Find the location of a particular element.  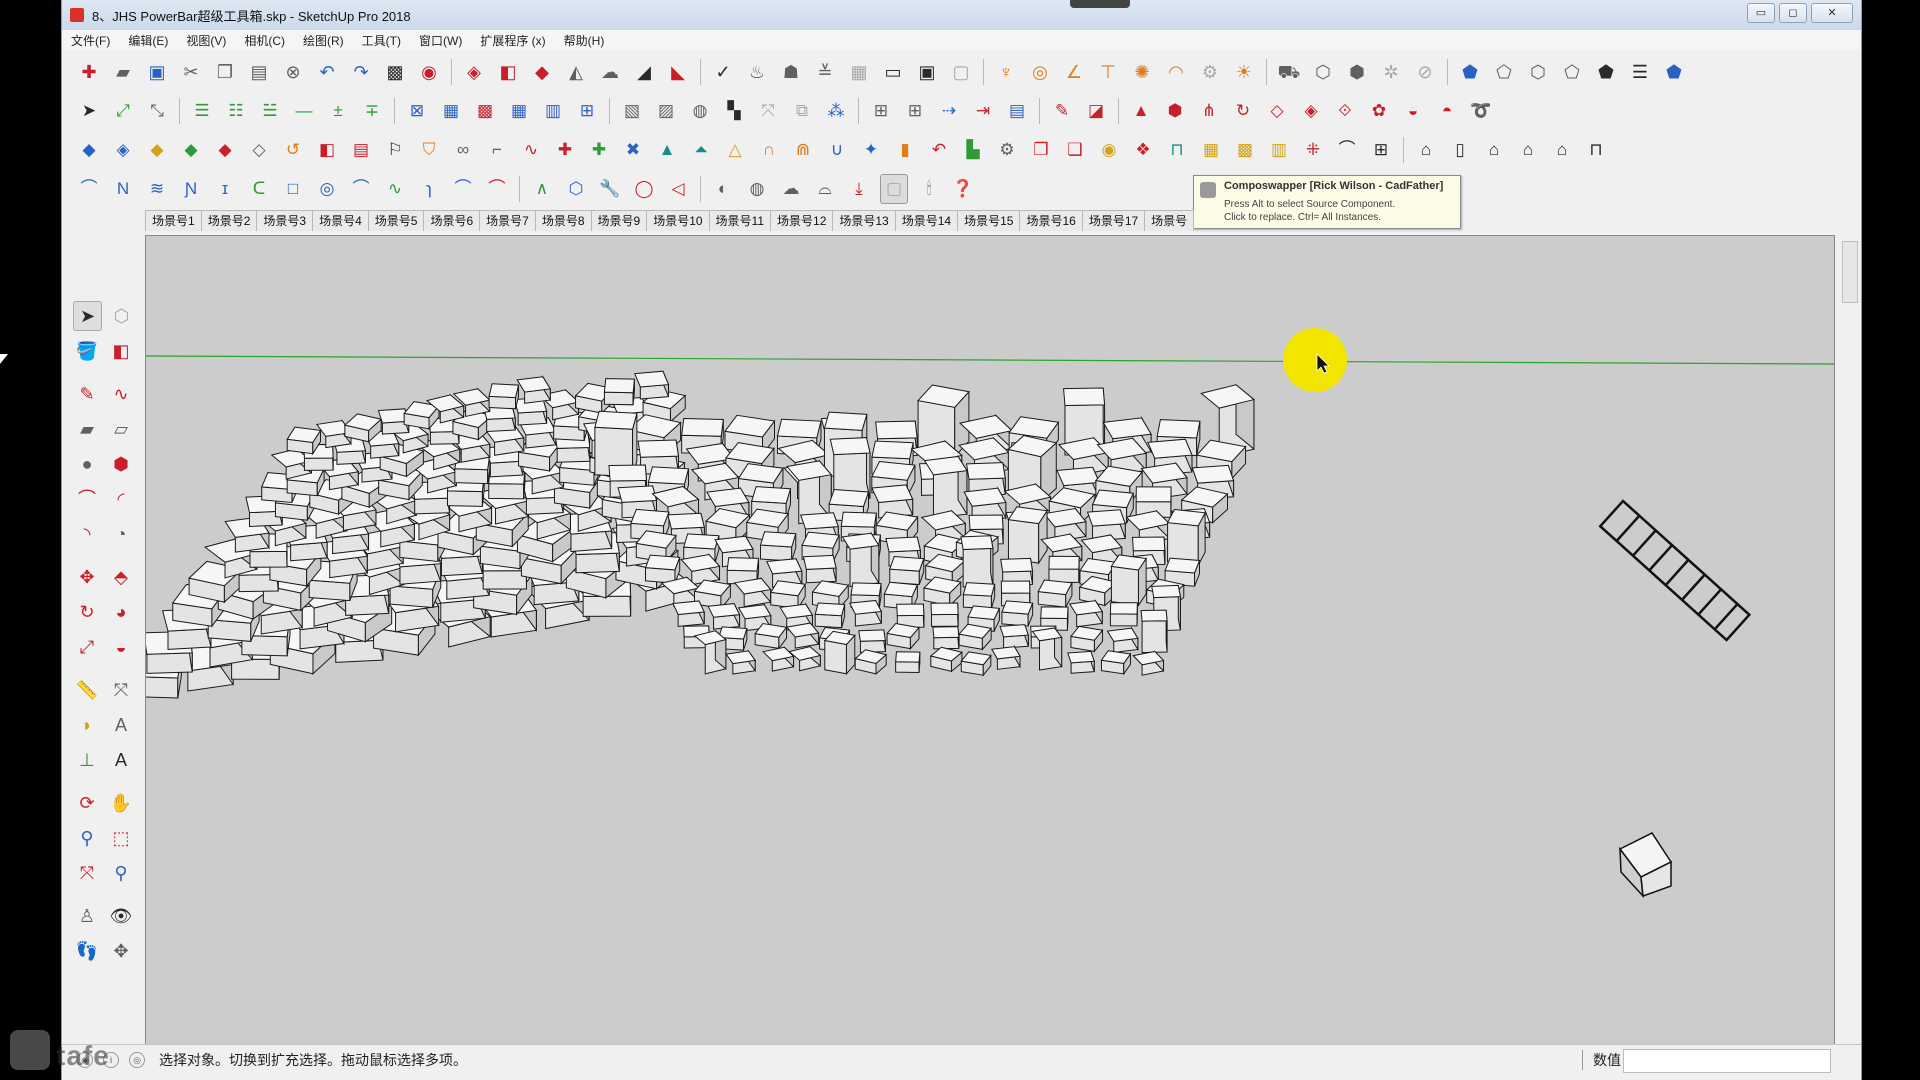

tab-scene-5: 场景号5 is located at coordinates (396, 220).